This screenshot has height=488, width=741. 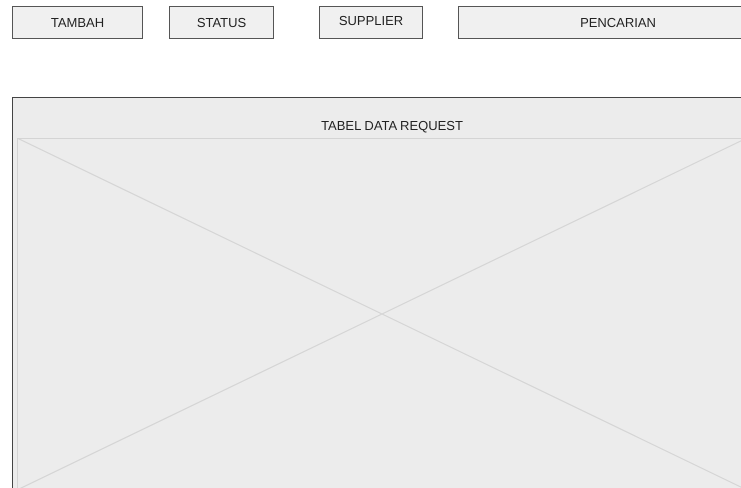 I want to click on panel-title: TABEL DATA REQUEST, so click(x=392, y=126).